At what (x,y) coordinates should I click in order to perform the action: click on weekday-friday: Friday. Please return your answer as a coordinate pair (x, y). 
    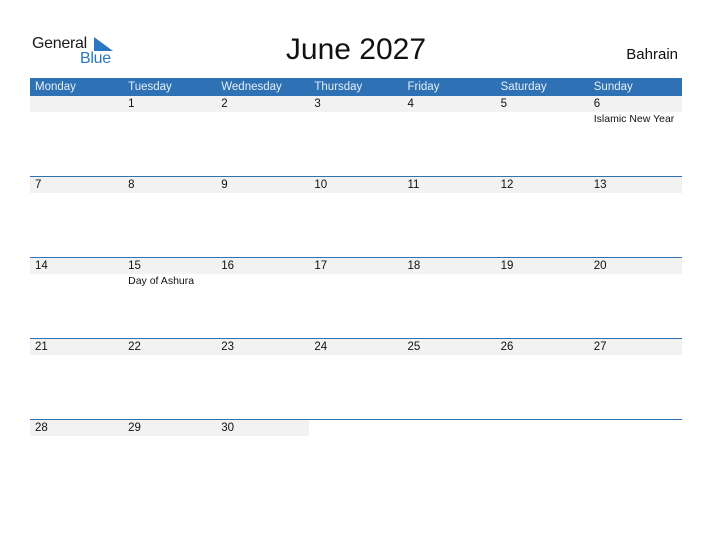
    Looking at the image, I should click on (423, 87).